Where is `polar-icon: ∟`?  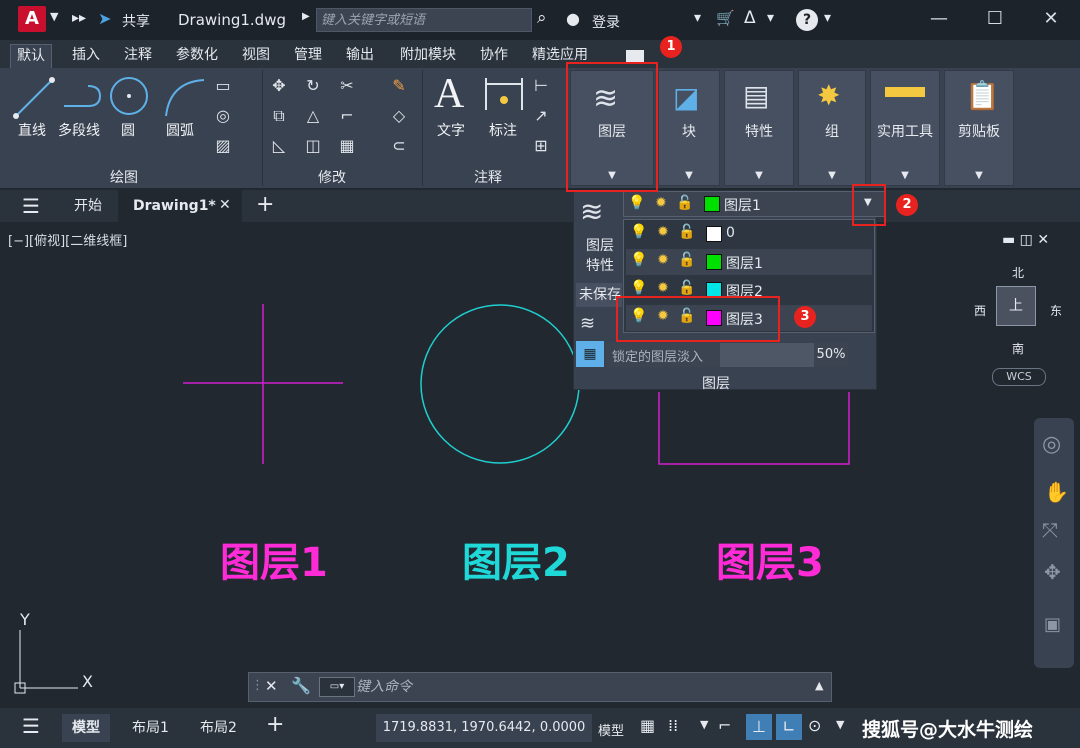
polar-icon: ∟ is located at coordinates (789, 727).